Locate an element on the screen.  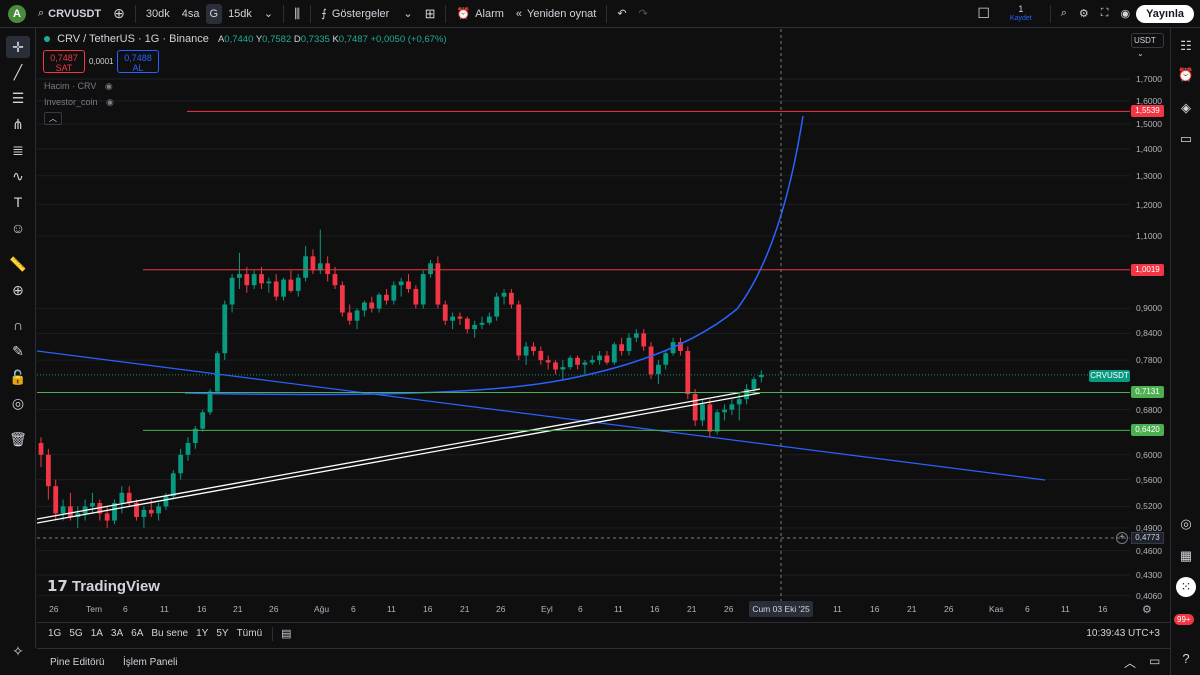
redo-button: ↷ is located at coordinates (643, 14).